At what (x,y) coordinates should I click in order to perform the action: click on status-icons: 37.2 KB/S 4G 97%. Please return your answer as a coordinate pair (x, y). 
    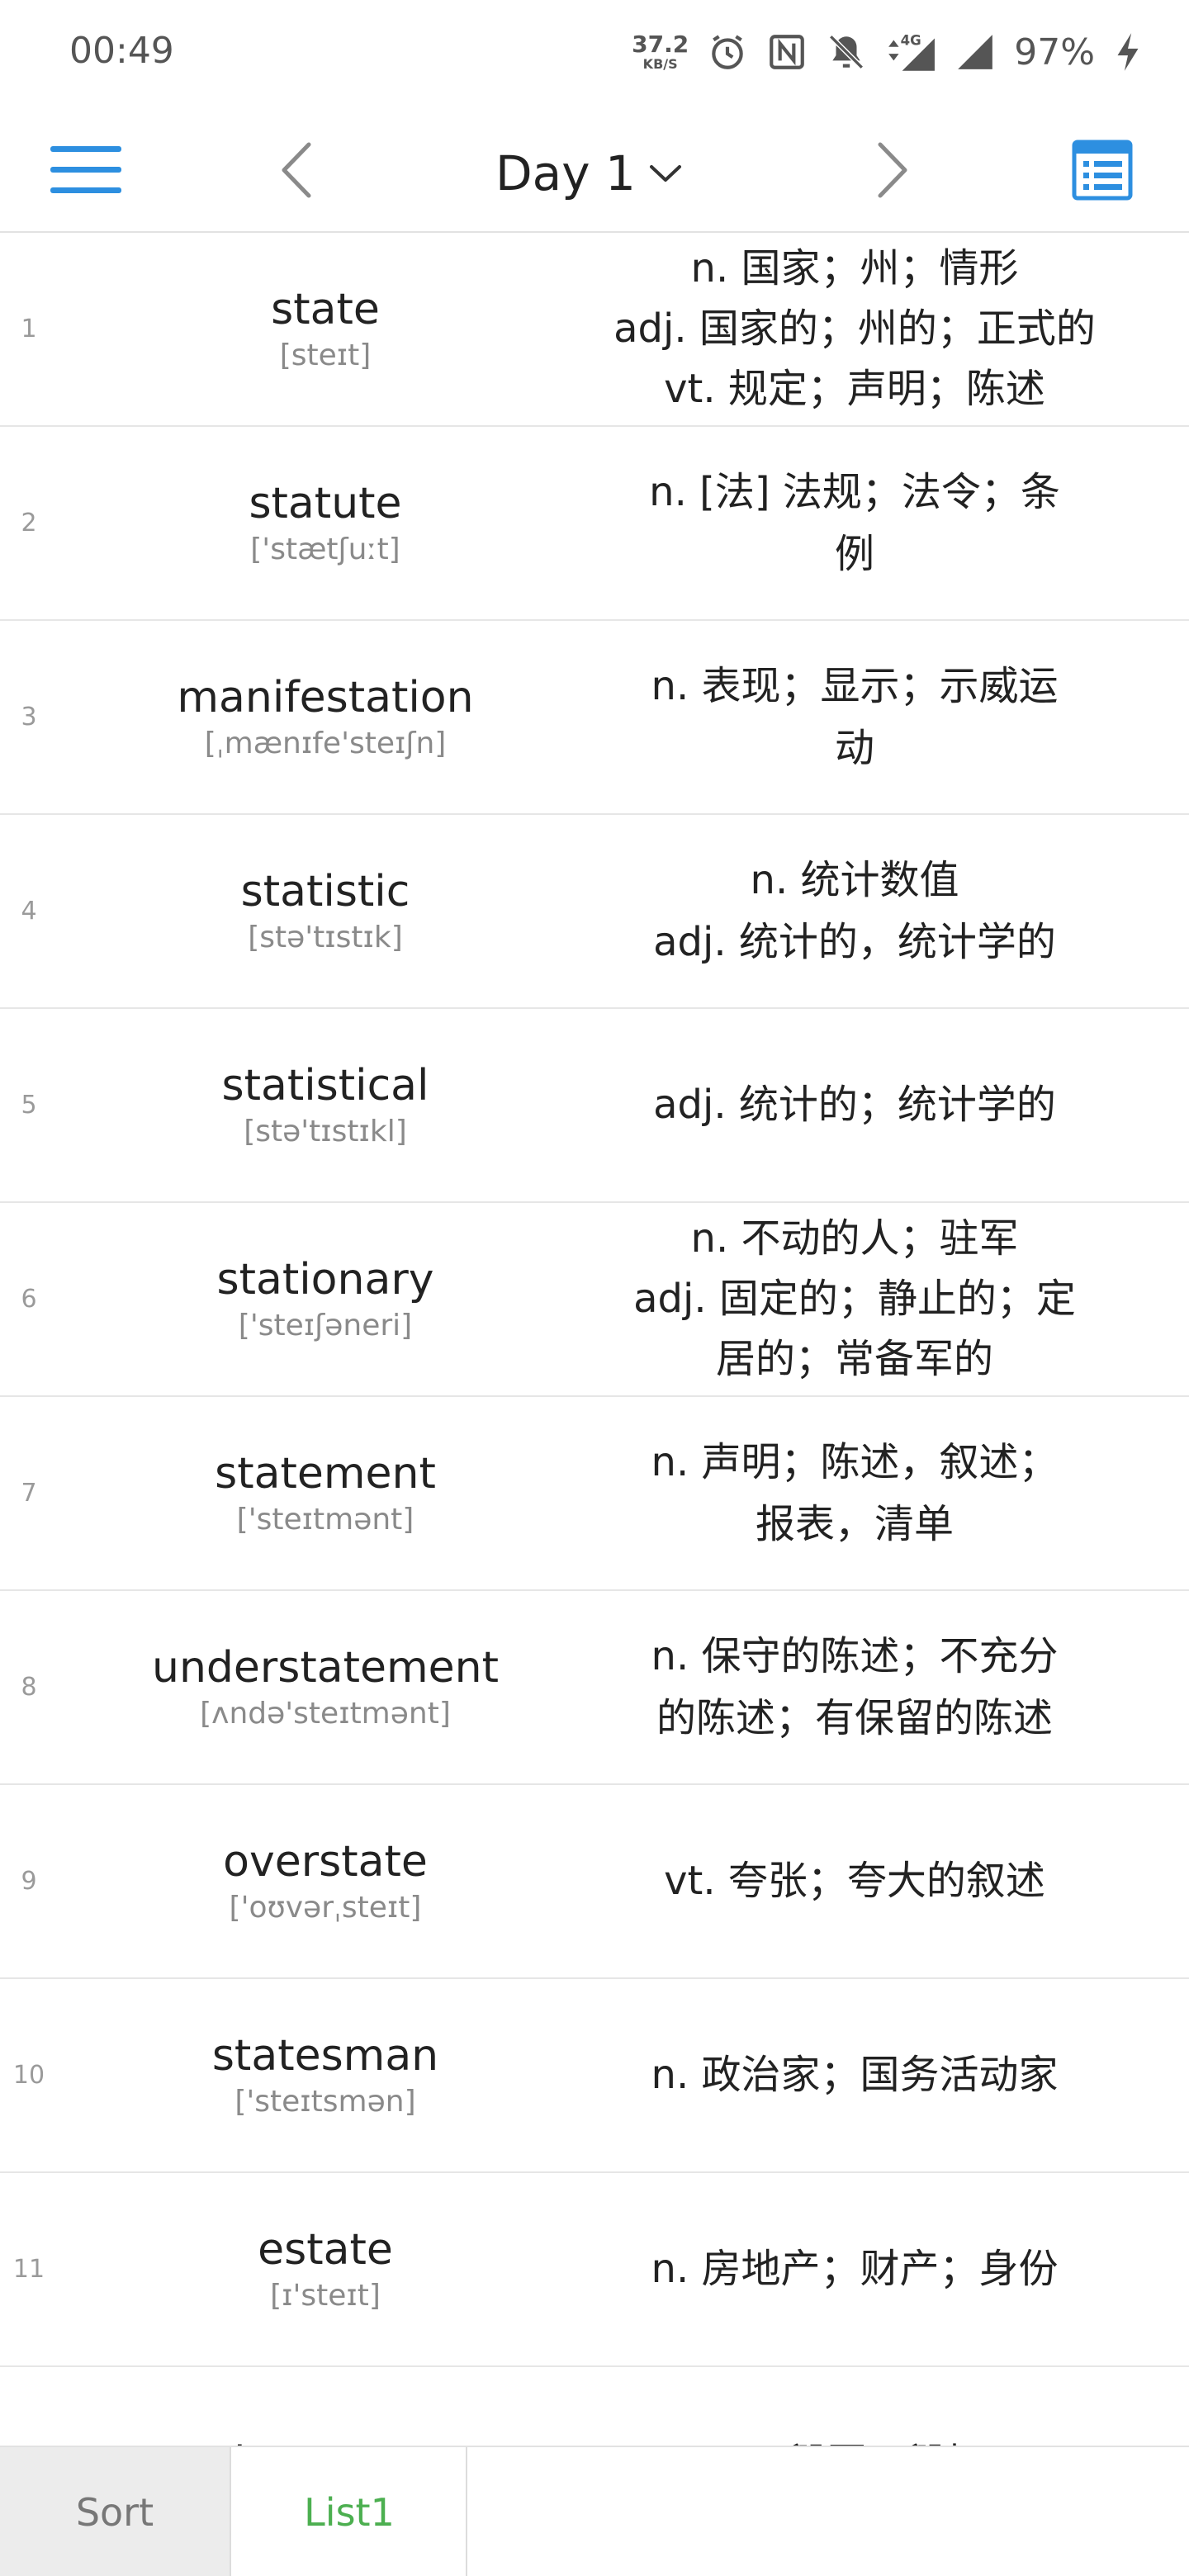
    Looking at the image, I should click on (887, 52).